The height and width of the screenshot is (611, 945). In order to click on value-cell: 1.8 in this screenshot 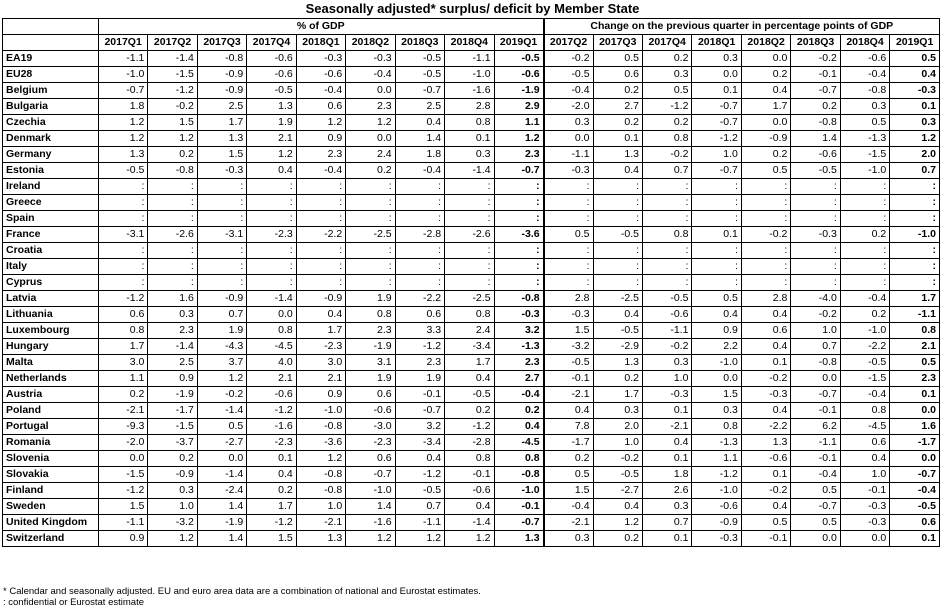, I will do `click(420, 154)`.